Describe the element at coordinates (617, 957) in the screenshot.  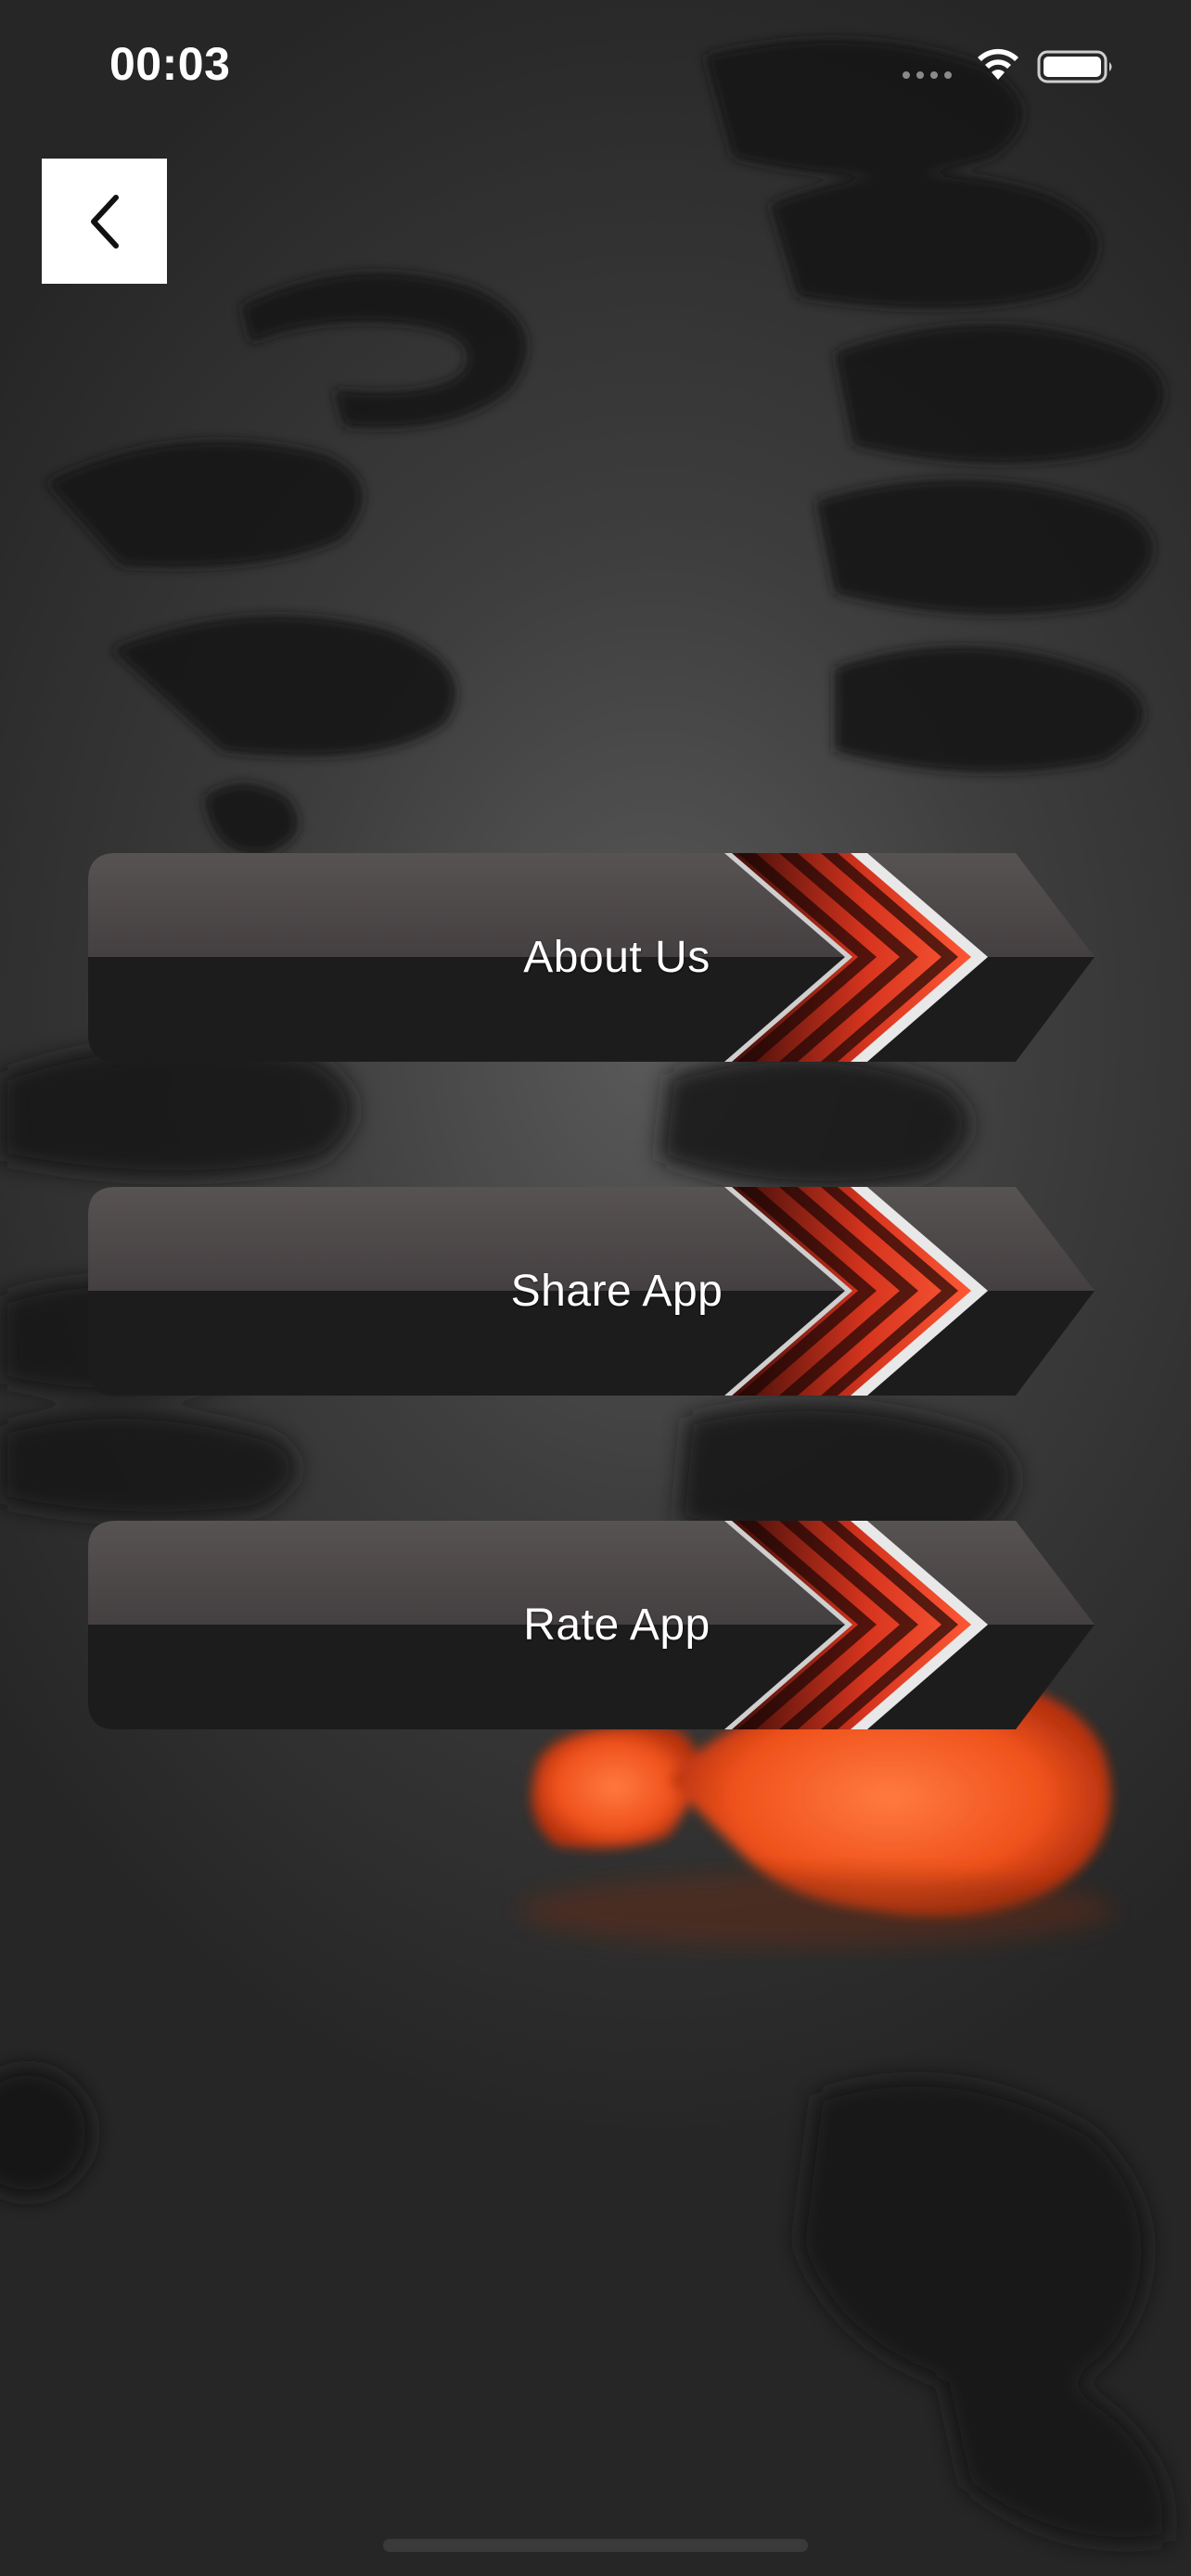
I see `about-us-label: About Us` at that location.